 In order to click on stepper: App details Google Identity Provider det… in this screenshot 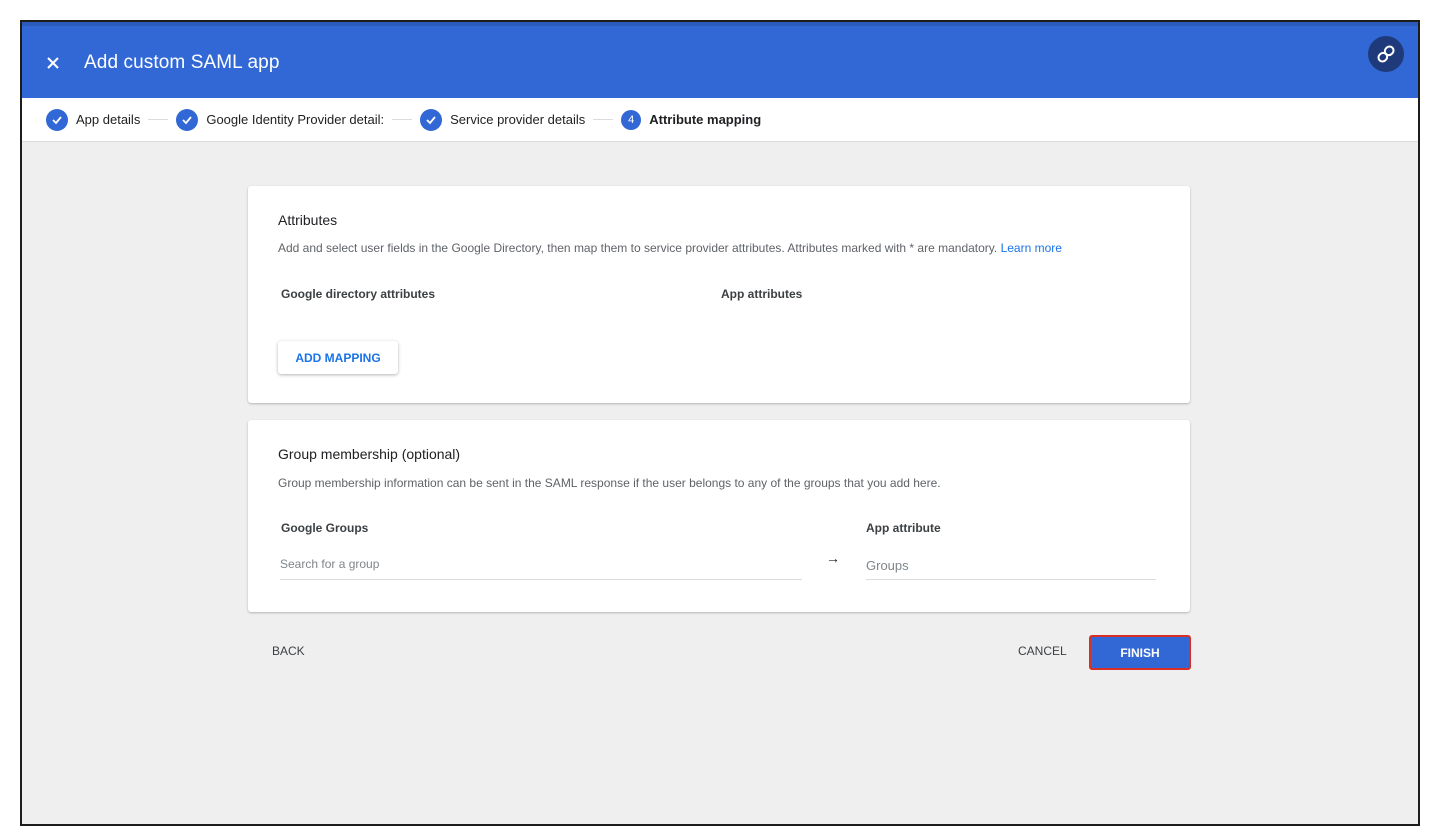, I will do `click(720, 120)`.